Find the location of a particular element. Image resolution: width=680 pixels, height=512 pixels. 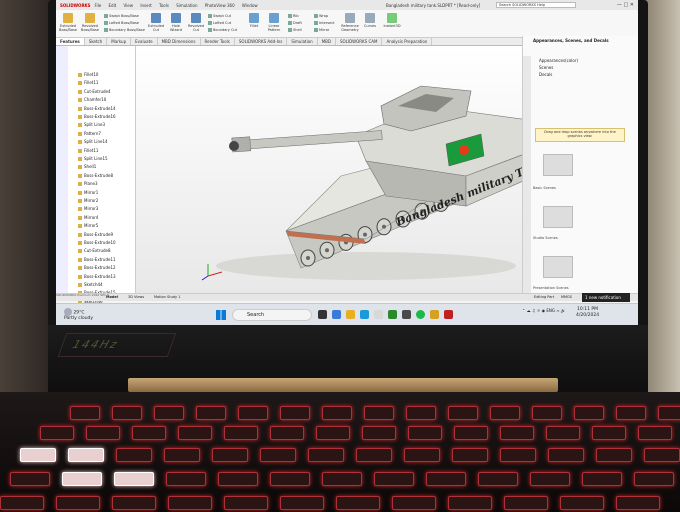

mirror-button: Mirror is located at coordinates (321, 30).